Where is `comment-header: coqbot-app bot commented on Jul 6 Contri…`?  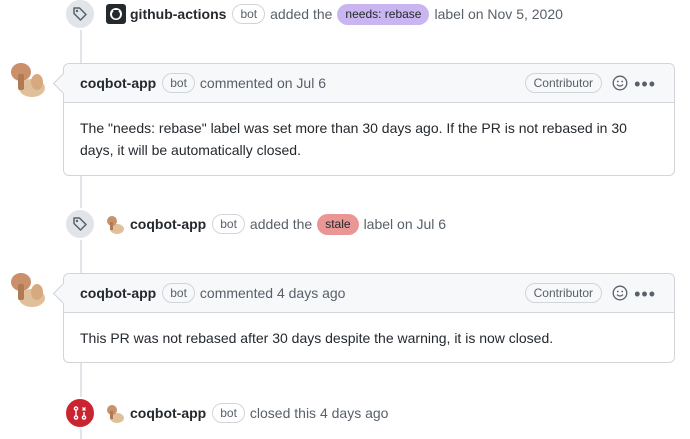 comment-header: coqbot-app bot commented on Jul 6 Contri… is located at coordinates (369, 83).